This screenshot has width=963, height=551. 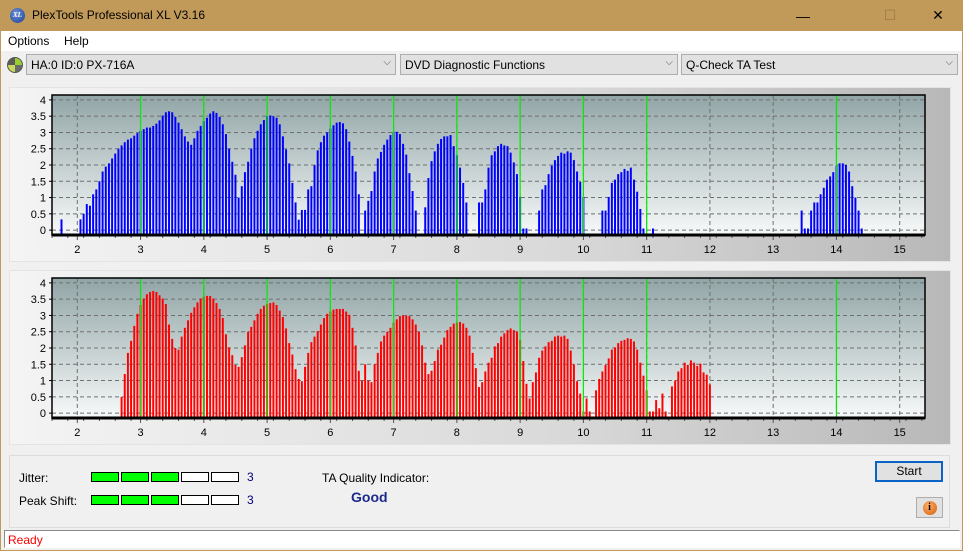 What do you see at coordinates (43, 284) in the screenshot?
I see `y-tick-label: 4` at bounding box center [43, 284].